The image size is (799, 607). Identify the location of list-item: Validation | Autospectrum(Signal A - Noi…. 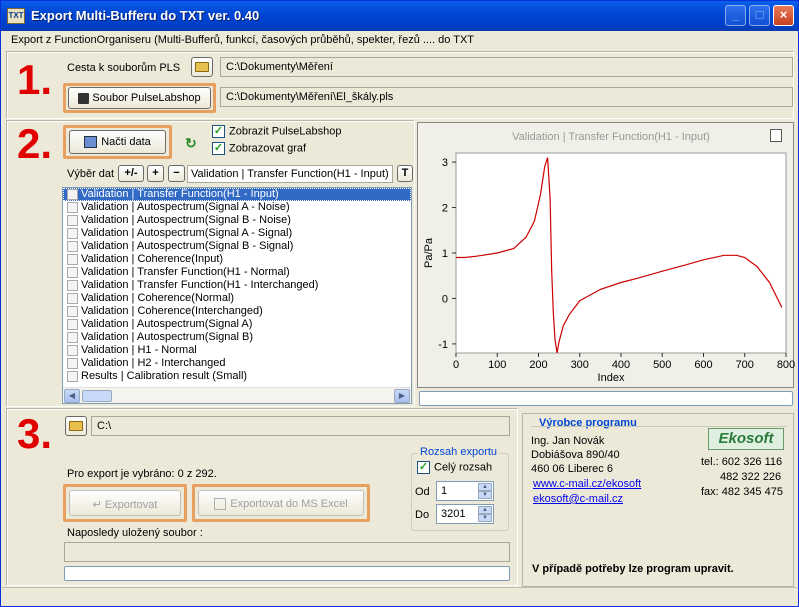
(237, 207).